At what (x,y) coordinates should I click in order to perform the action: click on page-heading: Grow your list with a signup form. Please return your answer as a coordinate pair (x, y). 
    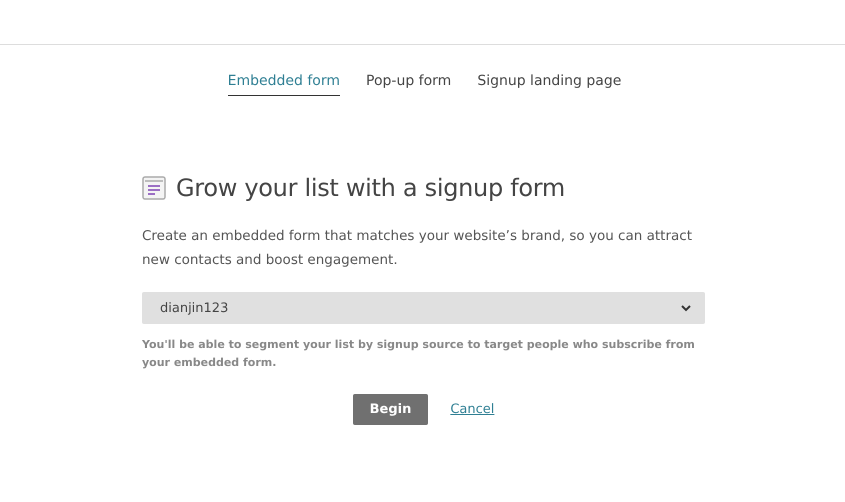
    Looking at the image, I should click on (370, 188).